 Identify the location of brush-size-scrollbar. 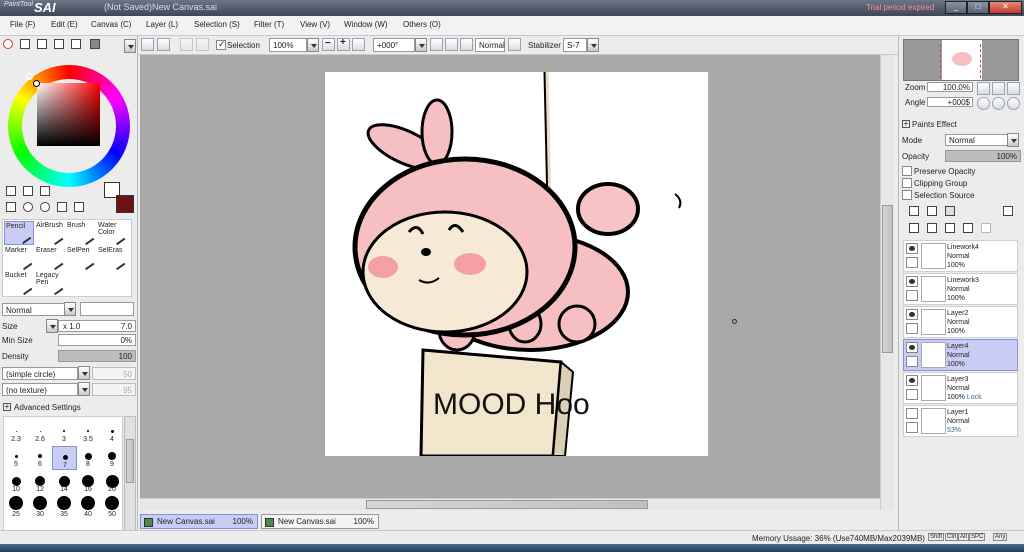
(130, 480).